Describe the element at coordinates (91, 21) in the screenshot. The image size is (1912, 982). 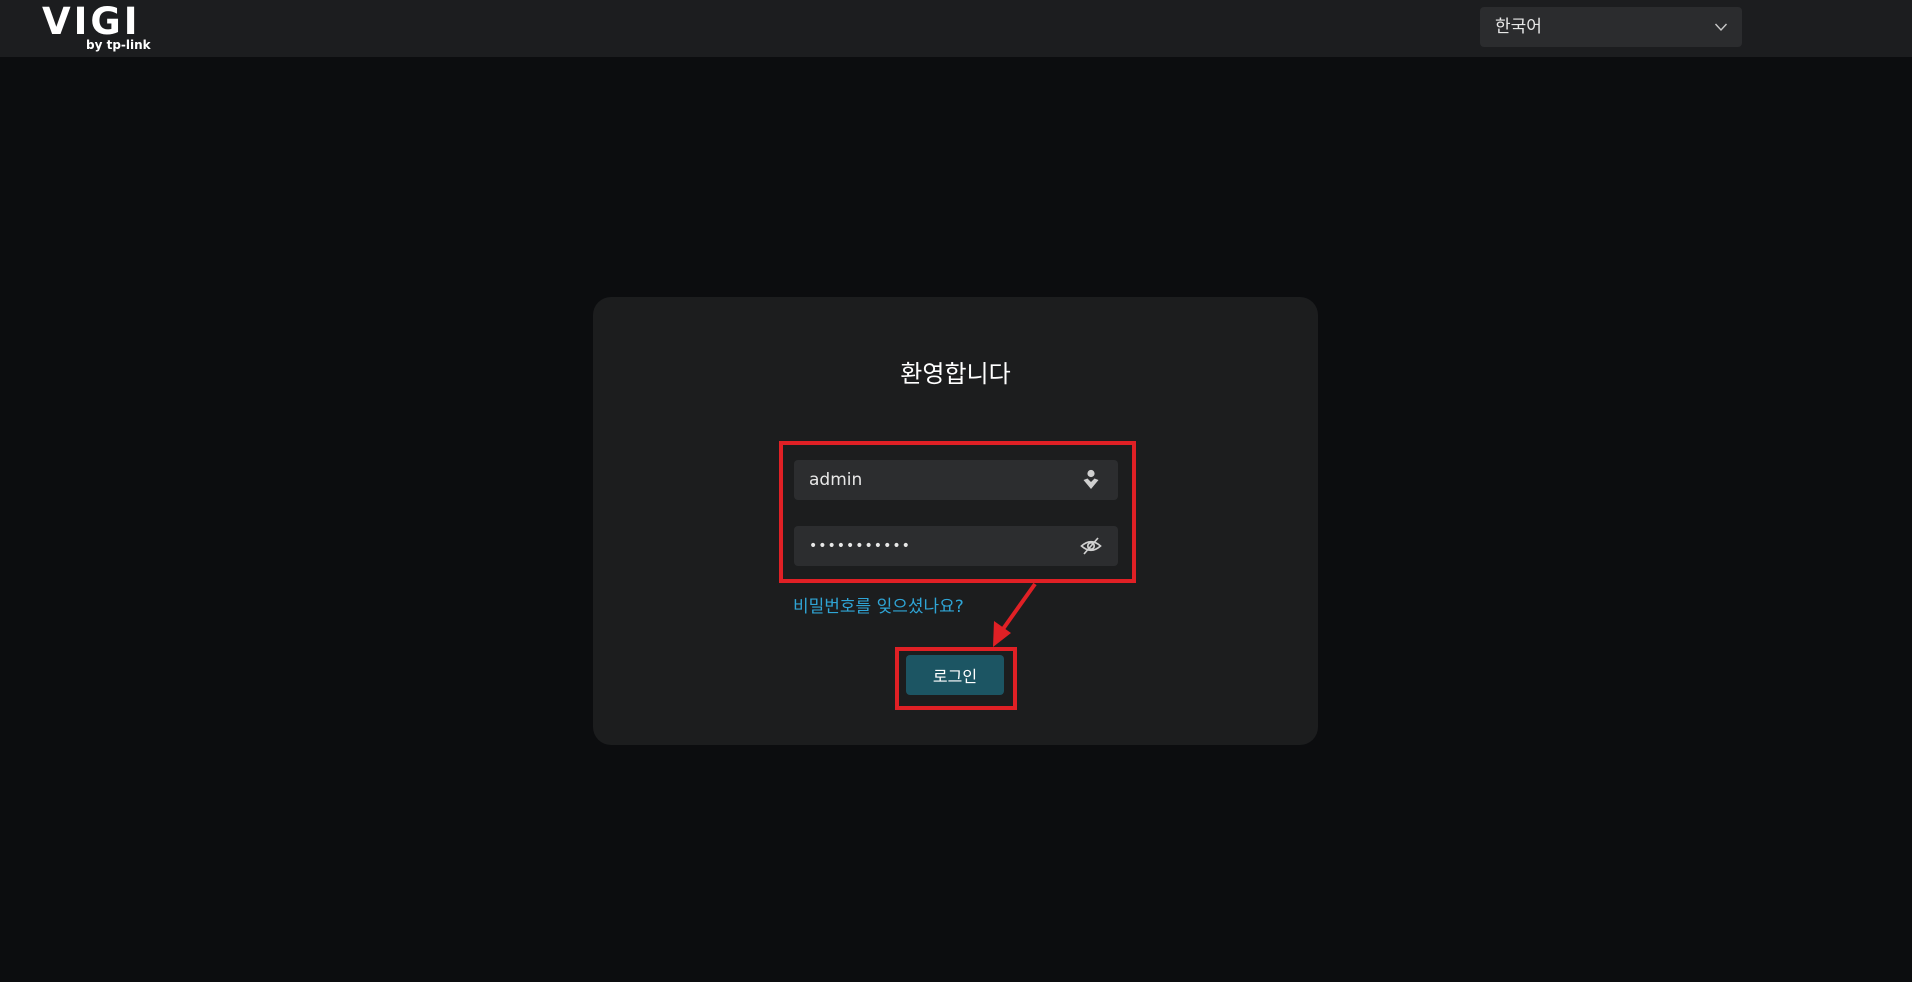
I see `logo-text: VIGI` at that location.